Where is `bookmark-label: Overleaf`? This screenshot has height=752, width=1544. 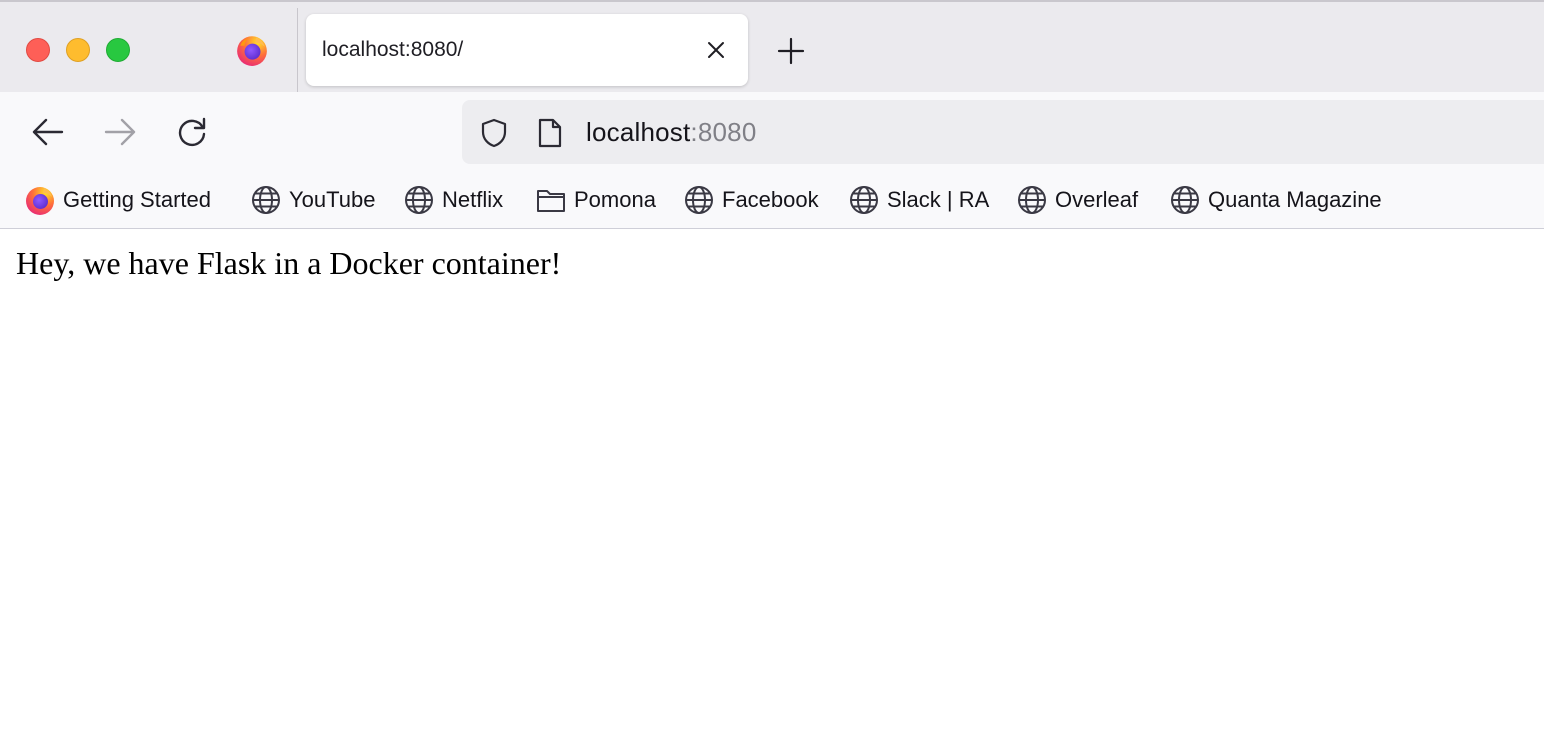
bookmark-label: Overleaf is located at coordinates (1097, 199).